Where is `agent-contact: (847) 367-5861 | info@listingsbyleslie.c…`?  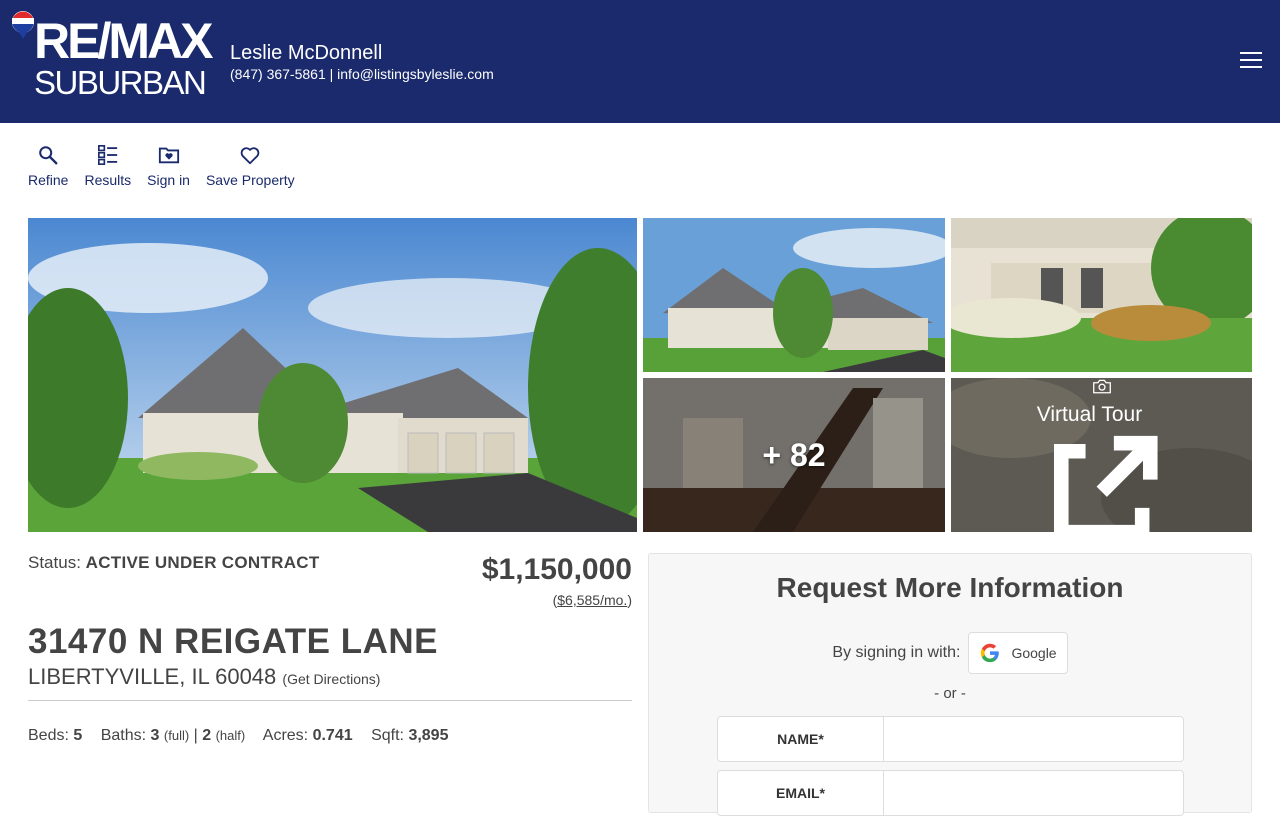
agent-contact: (847) 367-5861 | info@listingsbyleslie.c… is located at coordinates (362, 74).